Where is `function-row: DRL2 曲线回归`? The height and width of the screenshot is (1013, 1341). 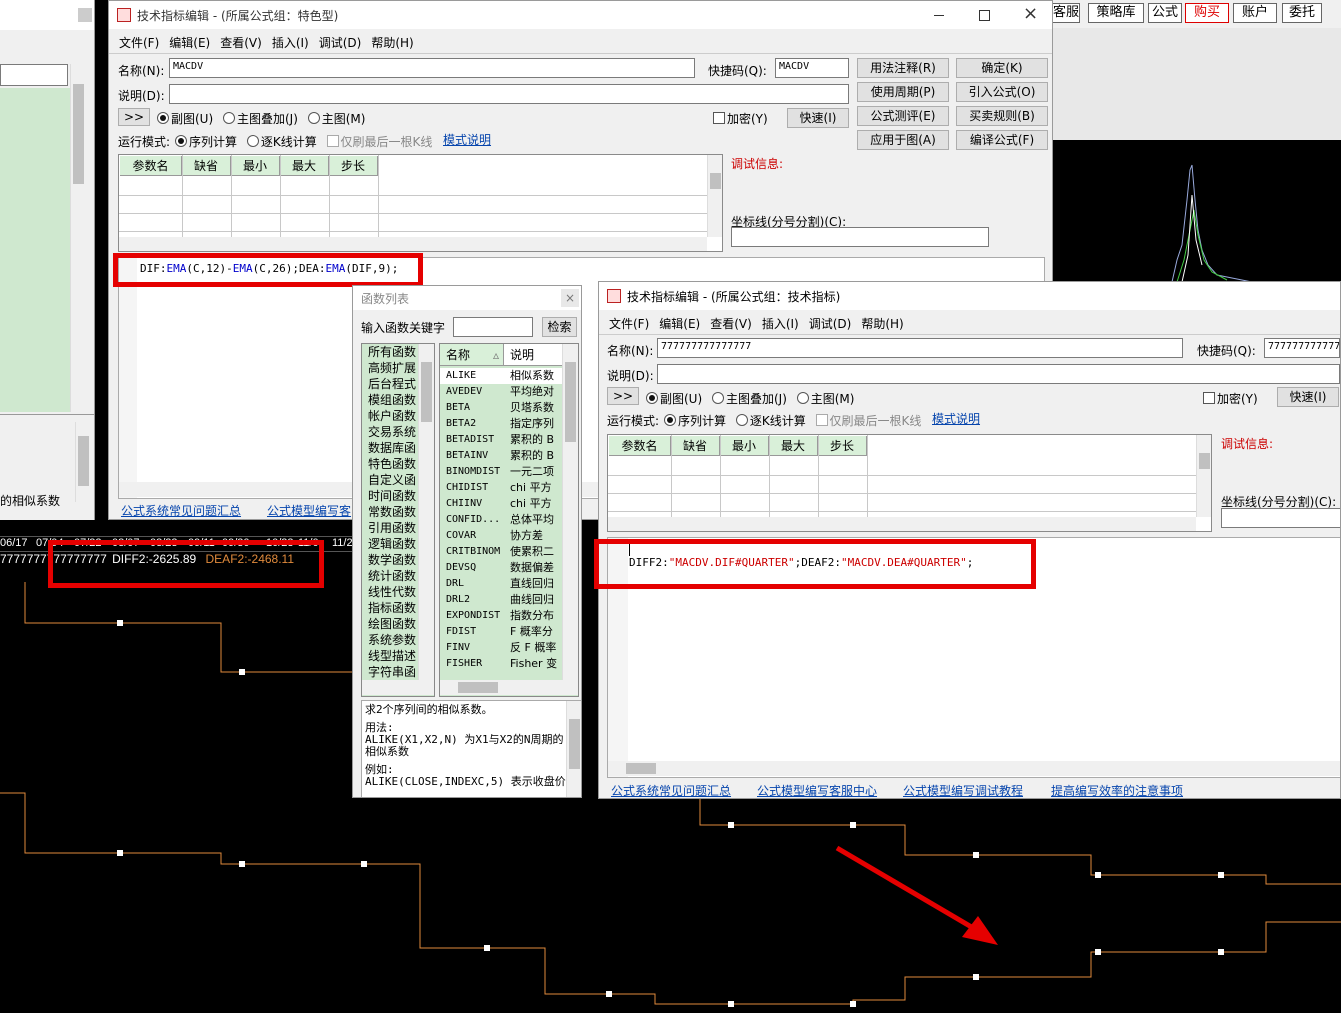
function-row: DRL2 曲线回归 is located at coordinates (501, 600).